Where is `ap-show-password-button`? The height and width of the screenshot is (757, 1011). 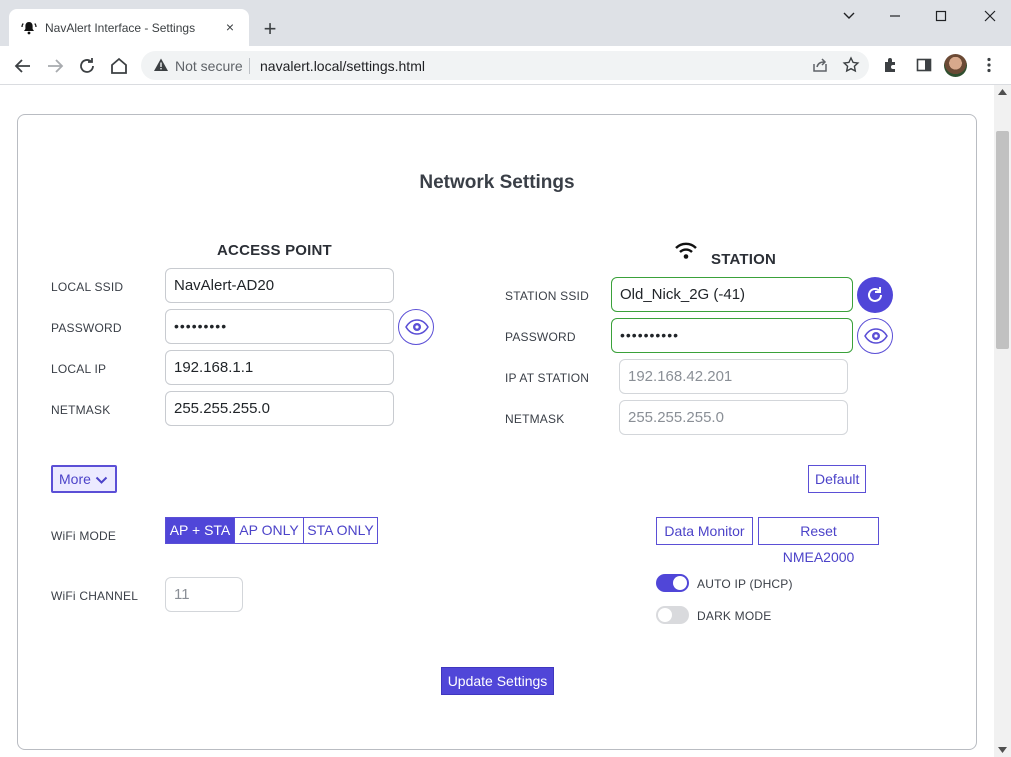 ap-show-password-button is located at coordinates (416, 327).